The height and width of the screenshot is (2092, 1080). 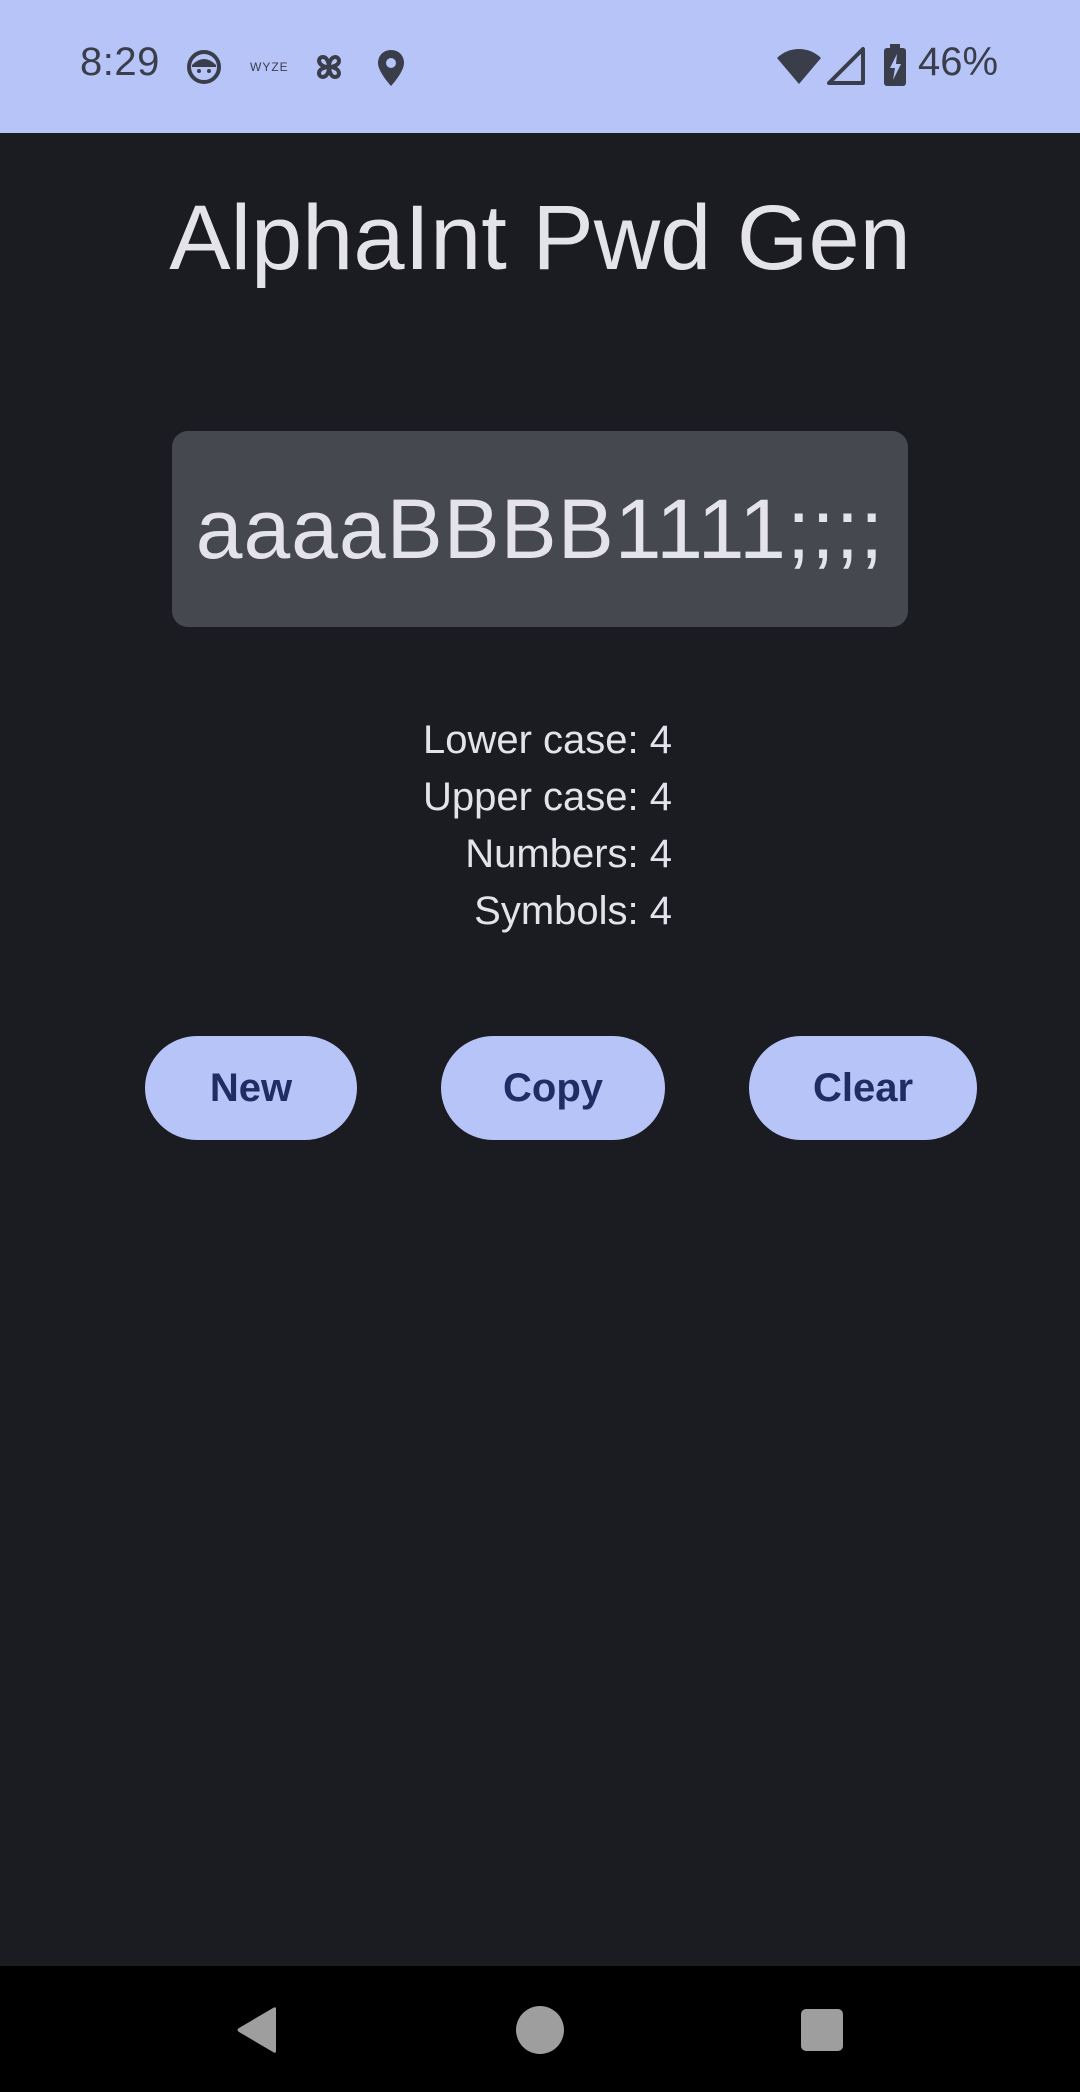 I want to click on navigation-bar, so click(x=540, y=2029).